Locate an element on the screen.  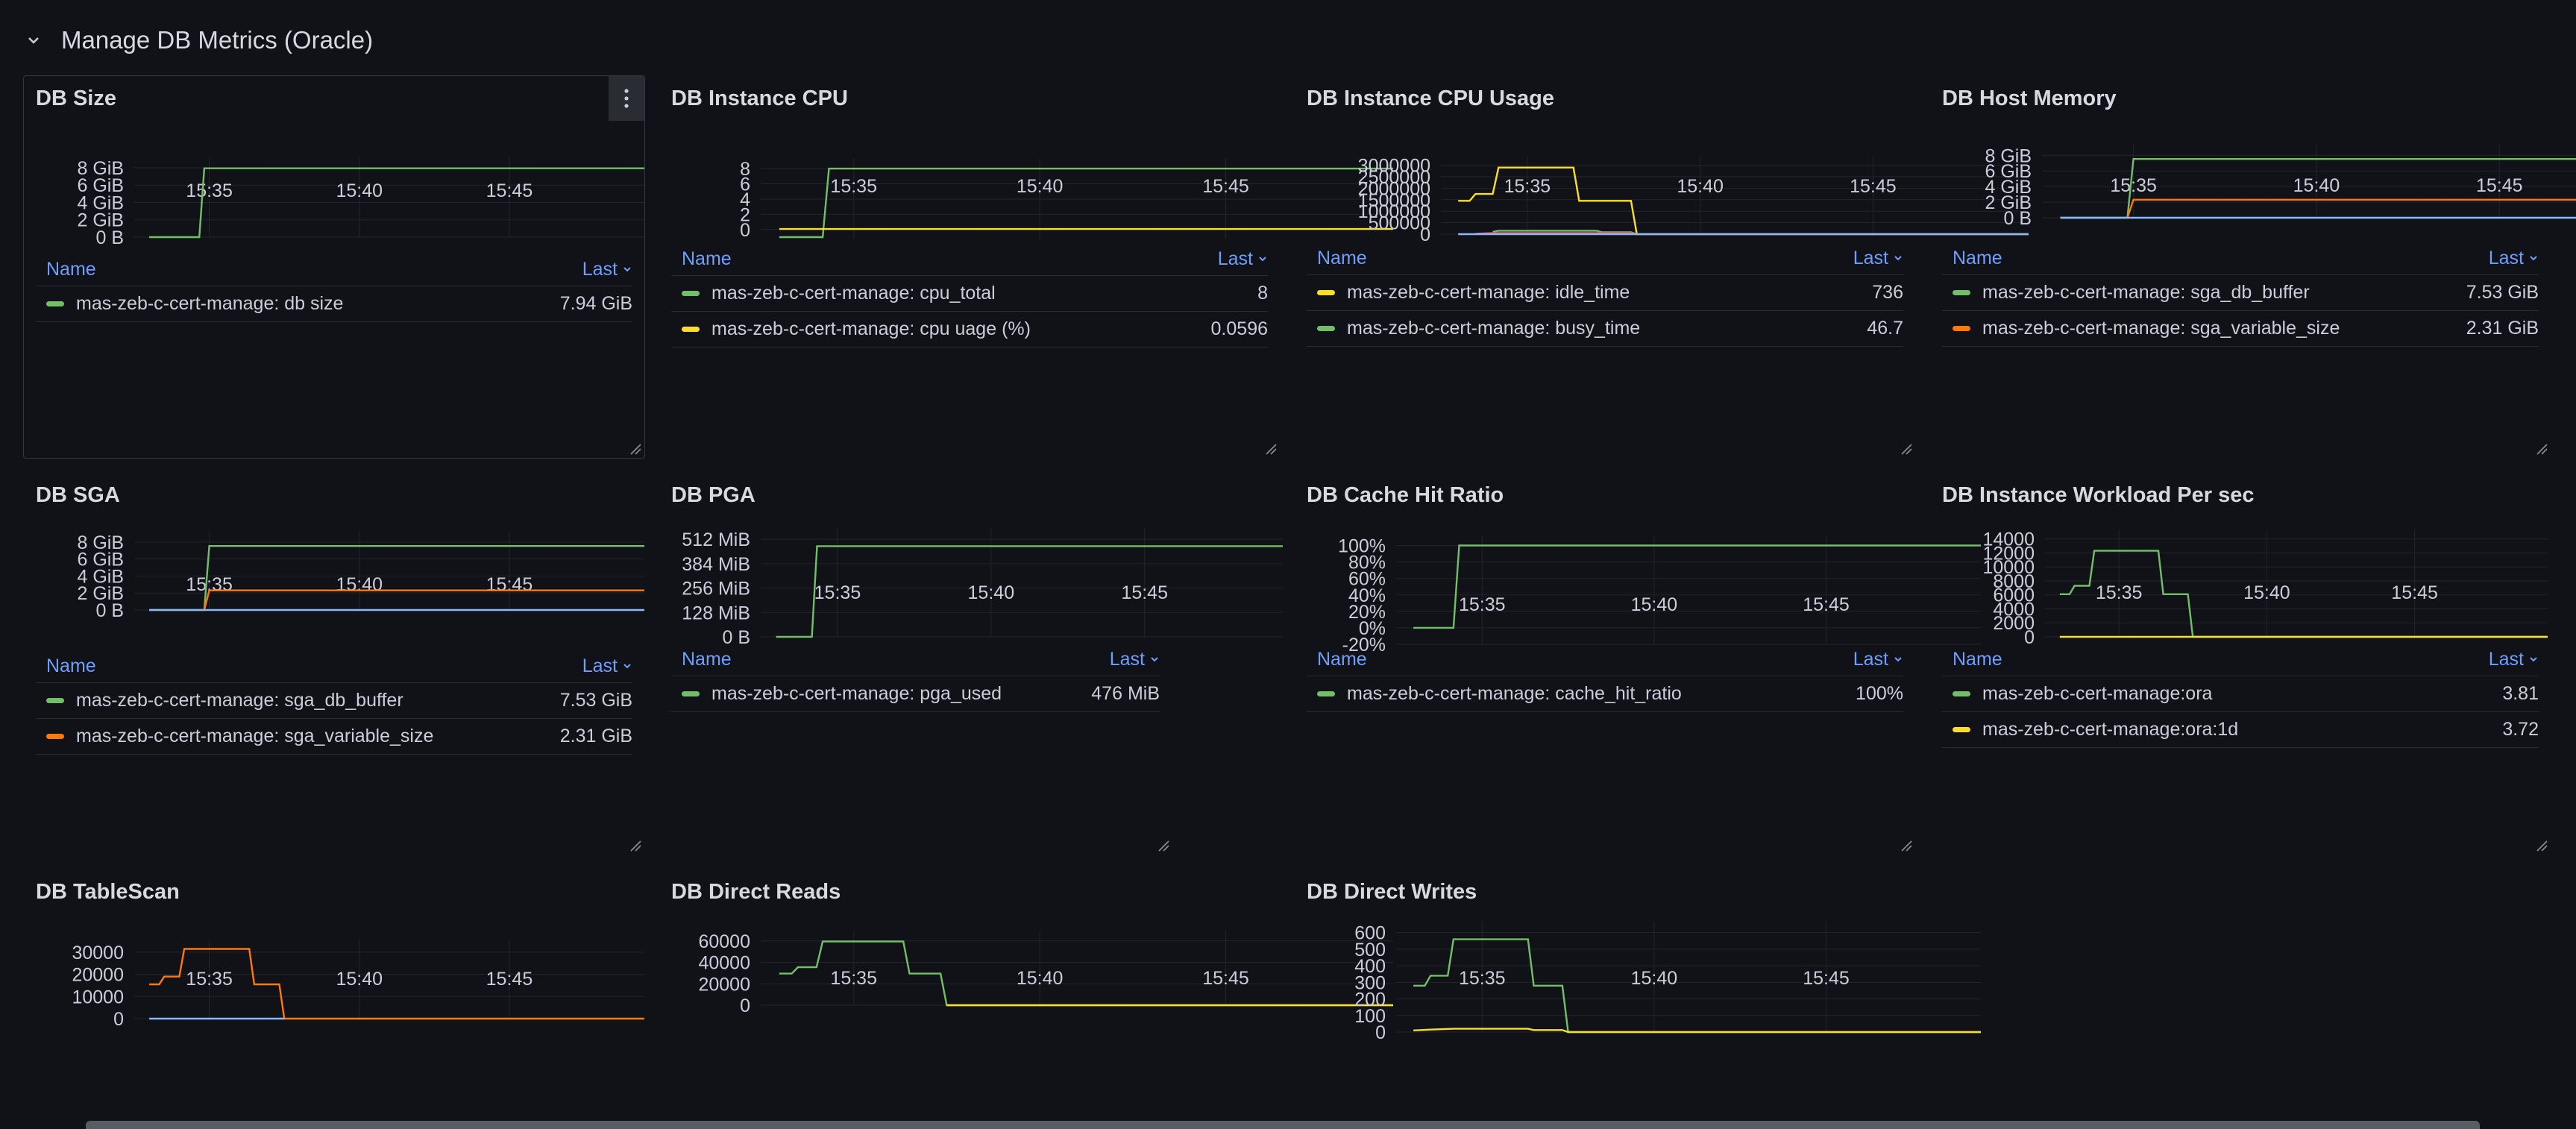
series-name: mas-zeb-c-cert-manage: sga_variable_size is located at coordinates (255, 736).